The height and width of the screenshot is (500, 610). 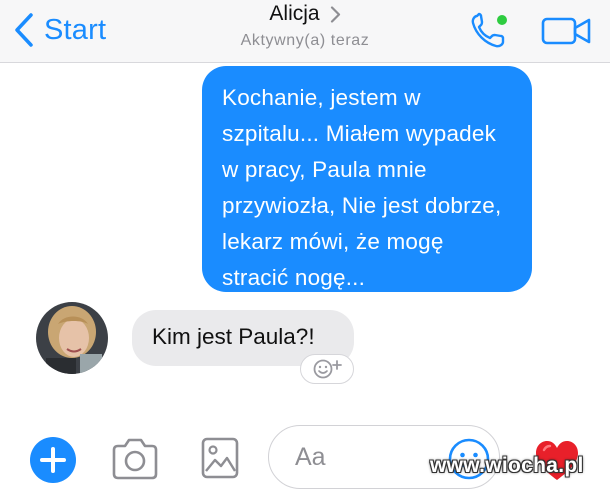 I want to click on phone-icon, so click(x=489, y=30).